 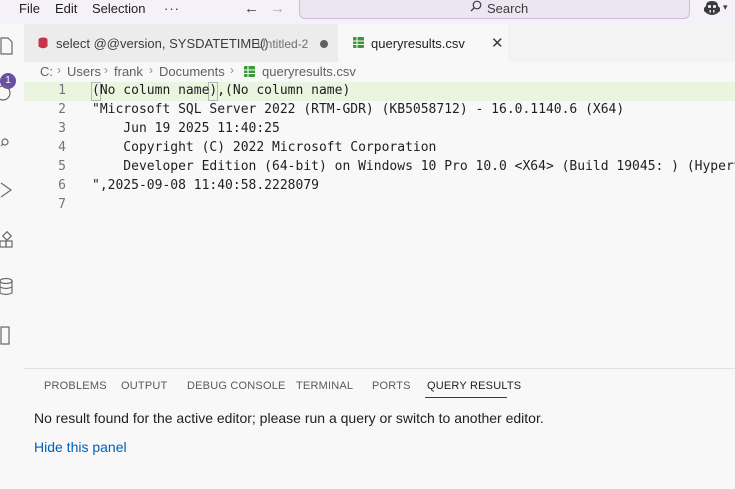 What do you see at coordinates (162, 43) in the screenshot?
I see `tab-label: select @@version, SYSDATETIME()` at bounding box center [162, 43].